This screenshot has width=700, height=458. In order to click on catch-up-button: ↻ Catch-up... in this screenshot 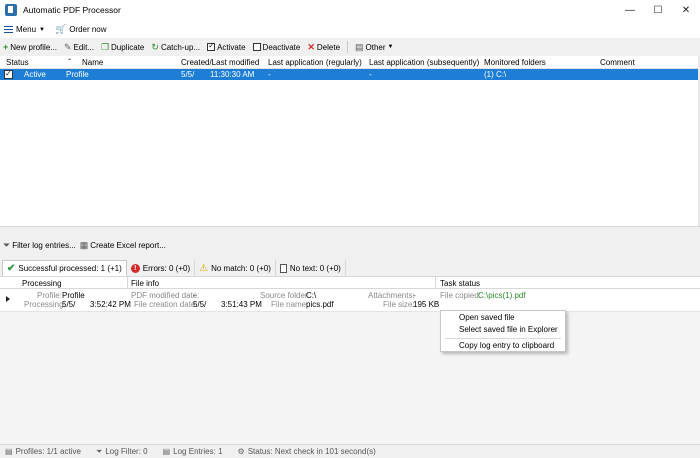, I will do `click(176, 46)`.